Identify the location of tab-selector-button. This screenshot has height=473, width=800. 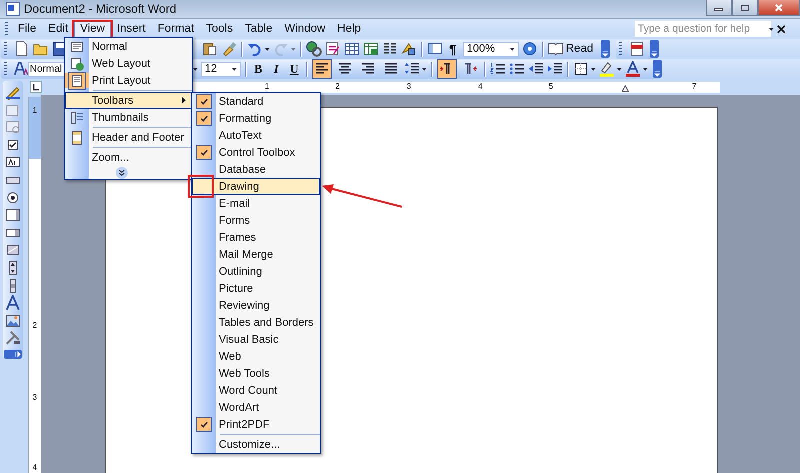
(36, 87).